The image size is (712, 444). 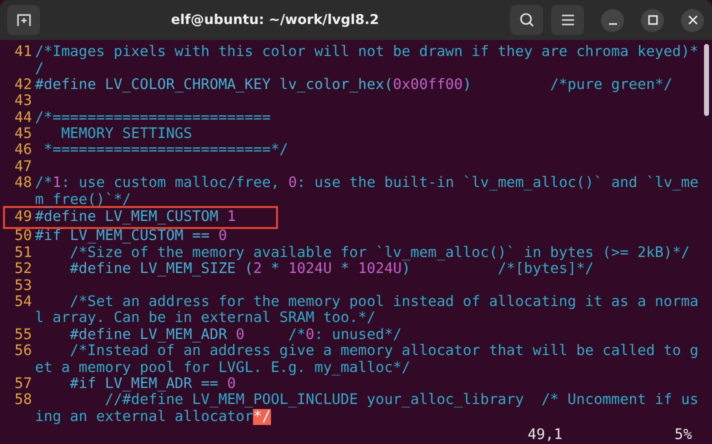 What do you see at coordinates (683, 436) in the screenshot?
I see `scroll-percent: 5%` at bounding box center [683, 436].